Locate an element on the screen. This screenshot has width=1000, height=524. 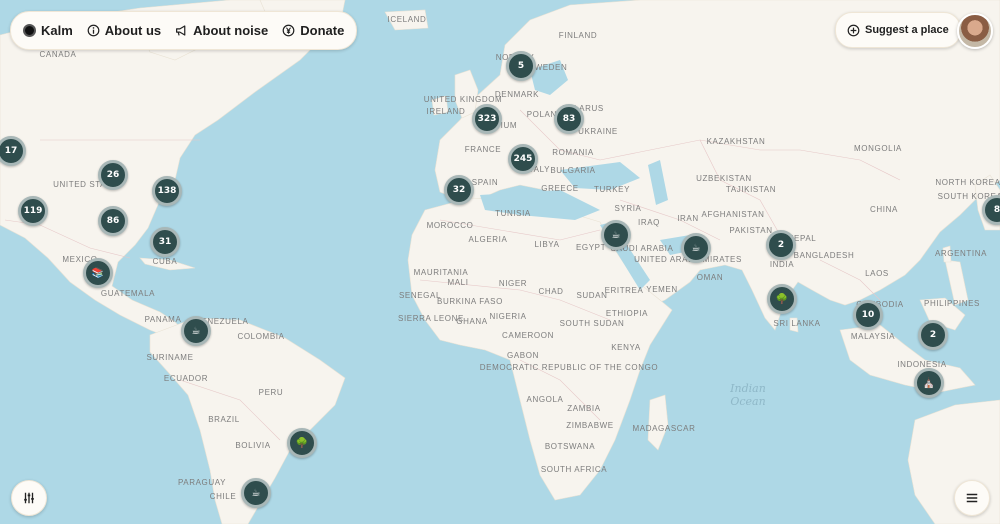
suggest-place-button: Suggest a place is located at coordinates (898, 30).